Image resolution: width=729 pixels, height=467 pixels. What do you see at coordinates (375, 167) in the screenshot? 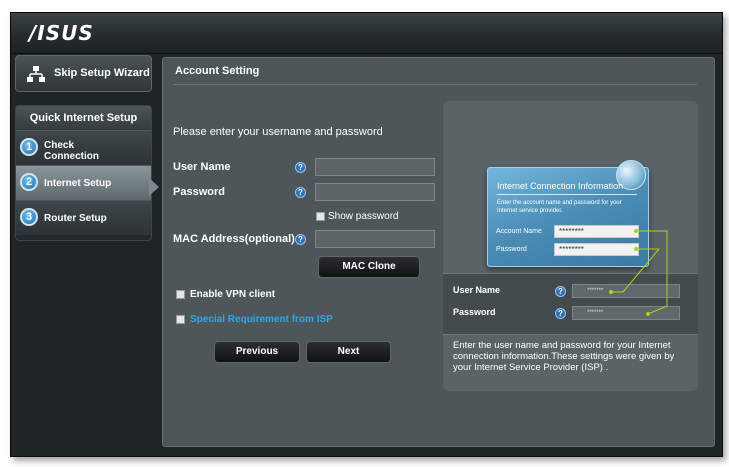
I see `username-input` at bounding box center [375, 167].